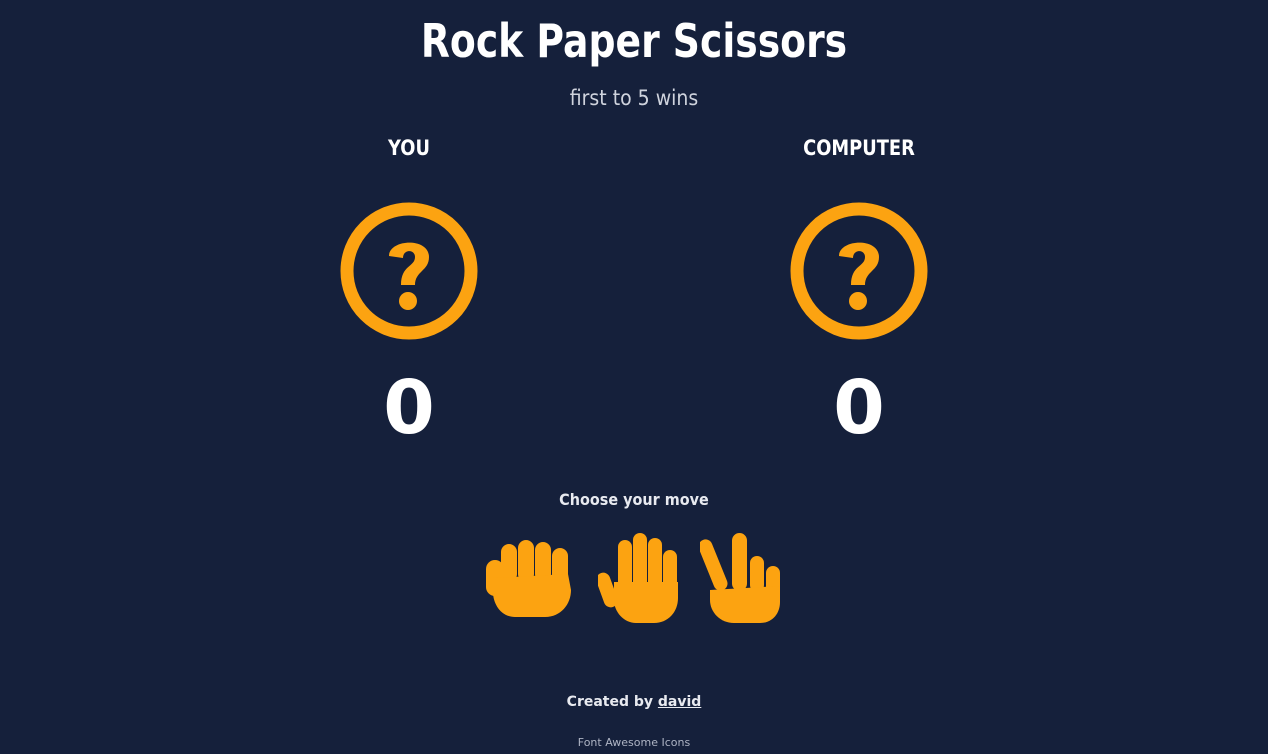 Image resolution: width=1268 pixels, height=754 pixels. Describe the element at coordinates (528, 578) in the screenshot. I see `hand-rock-icon` at that location.